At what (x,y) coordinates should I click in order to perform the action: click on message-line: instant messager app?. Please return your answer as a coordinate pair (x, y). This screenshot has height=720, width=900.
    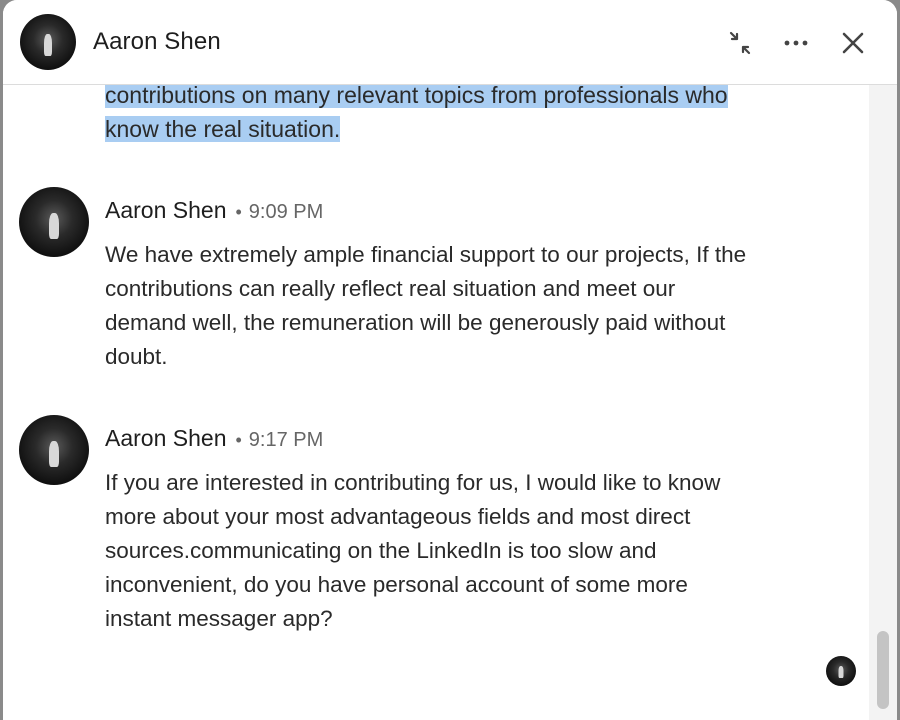
    Looking at the image, I should click on (219, 618).